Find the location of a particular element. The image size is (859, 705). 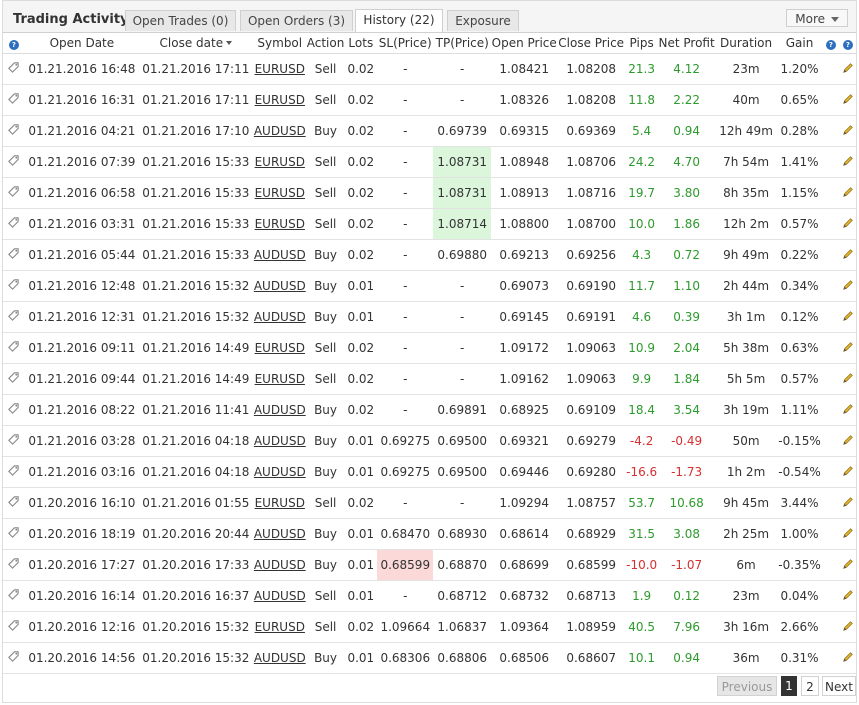

col-pips: Pips is located at coordinates (642, 43).